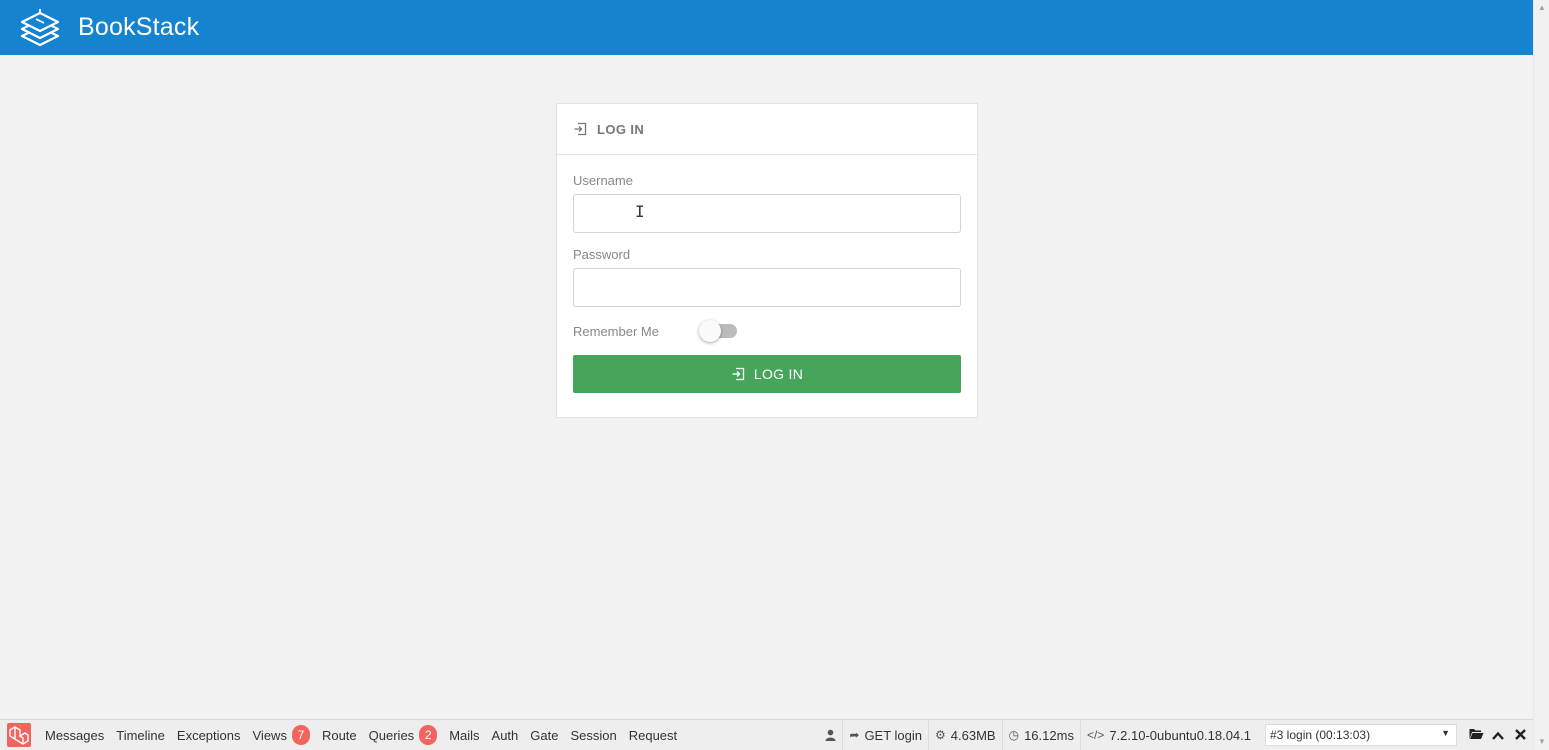  What do you see at coordinates (767, 287) in the screenshot?
I see `password-input` at bounding box center [767, 287].